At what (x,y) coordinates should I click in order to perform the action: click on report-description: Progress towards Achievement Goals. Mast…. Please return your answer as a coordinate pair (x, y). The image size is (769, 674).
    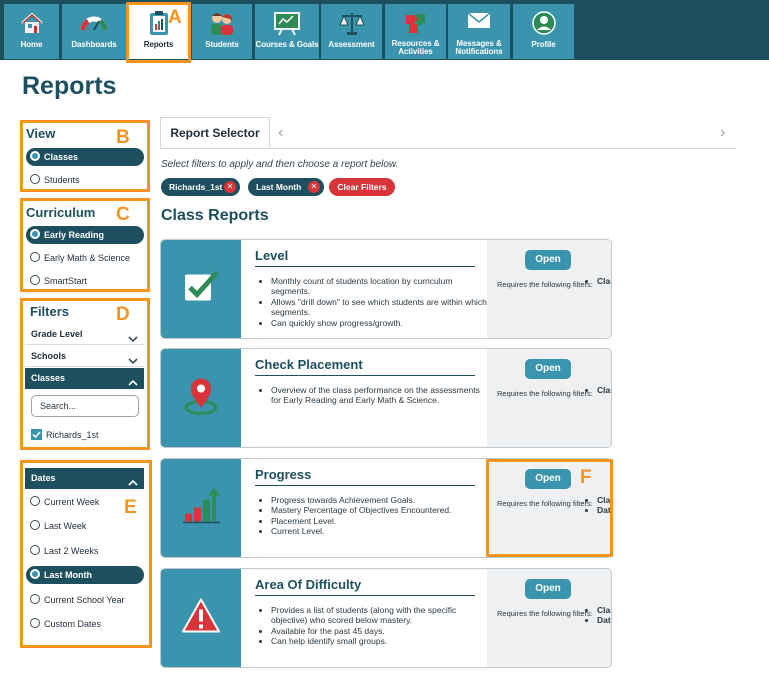
    Looking at the image, I should click on (375, 516).